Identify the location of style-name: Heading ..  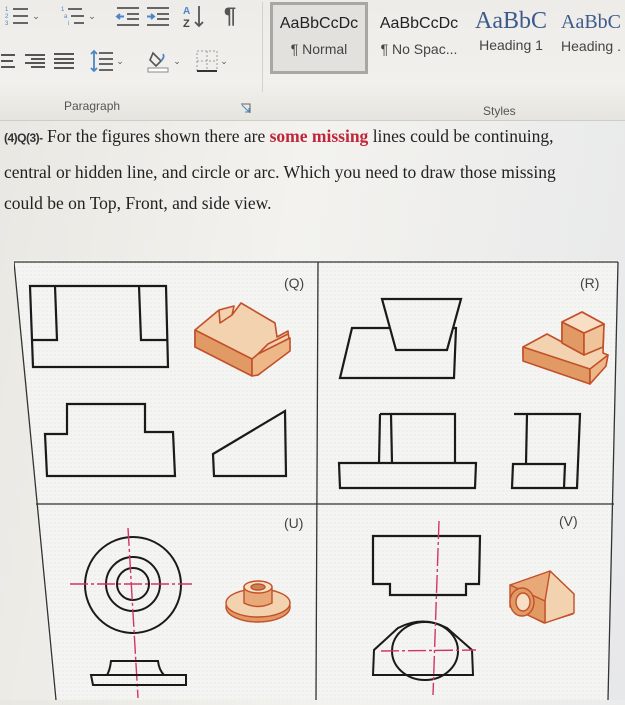
(591, 46).